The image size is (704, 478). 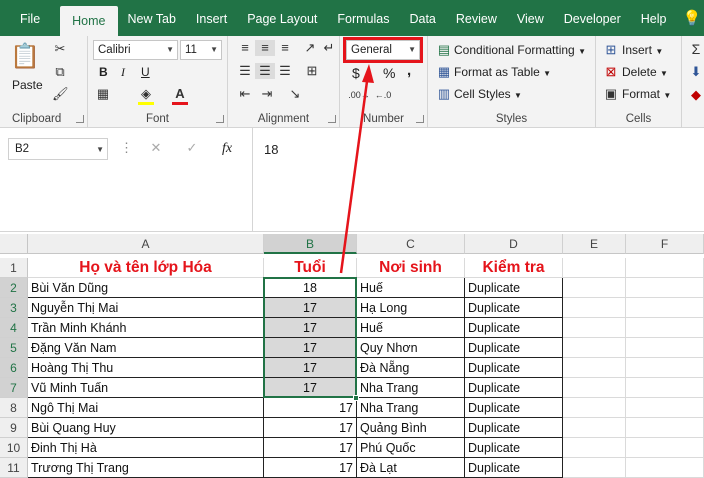 What do you see at coordinates (594, 268) in the screenshot?
I see `header-cell` at bounding box center [594, 268].